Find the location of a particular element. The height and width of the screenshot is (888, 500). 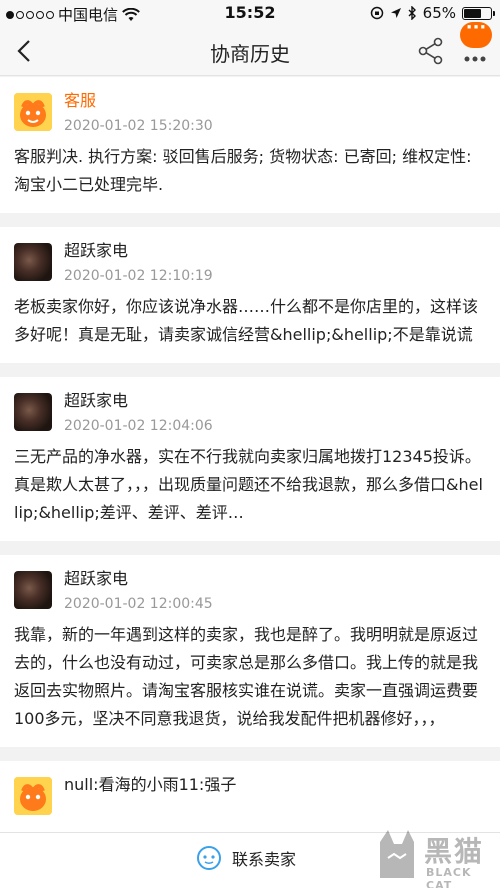

timestamp: 2020-01-02 12:10:19 is located at coordinates (138, 276).